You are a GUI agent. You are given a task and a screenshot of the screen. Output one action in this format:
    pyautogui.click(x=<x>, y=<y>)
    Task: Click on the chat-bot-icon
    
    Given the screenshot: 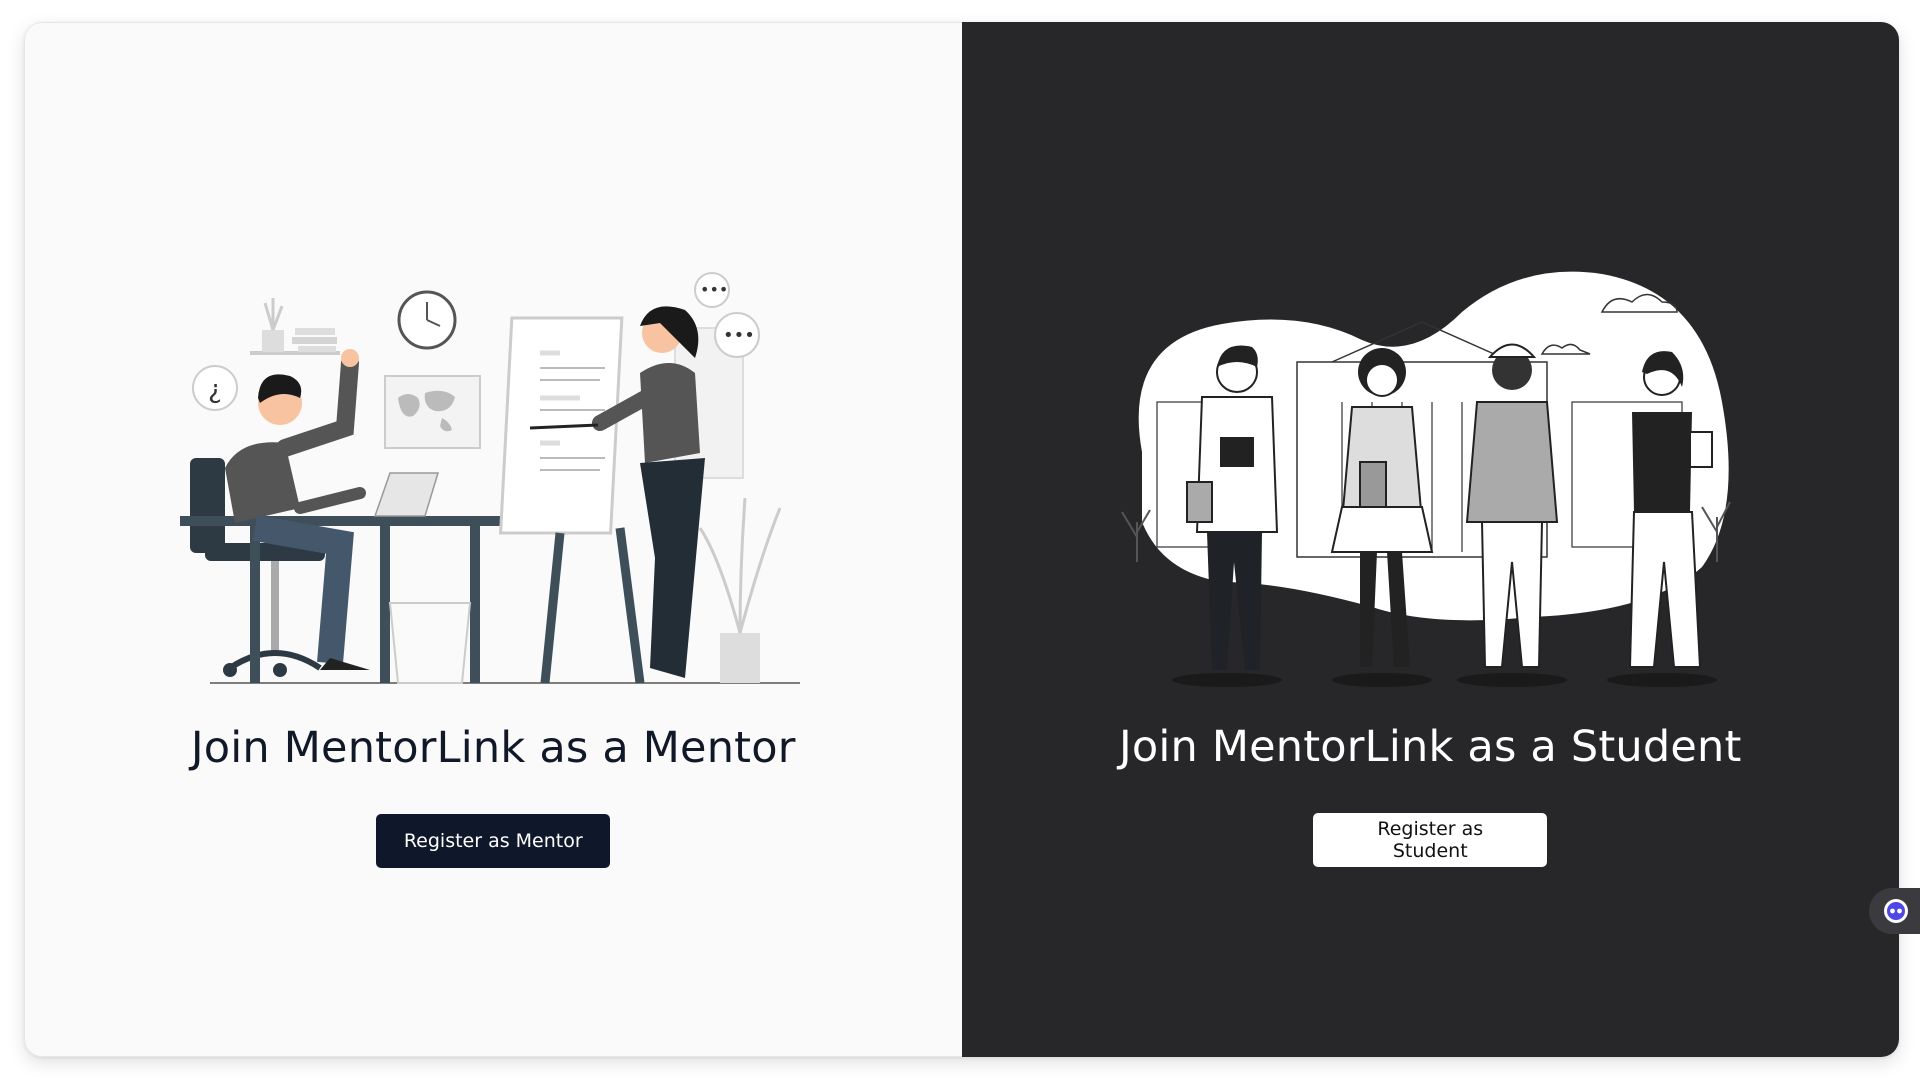 What is the action you would take?
    pyautogui.click(x=1896, y=911)
    